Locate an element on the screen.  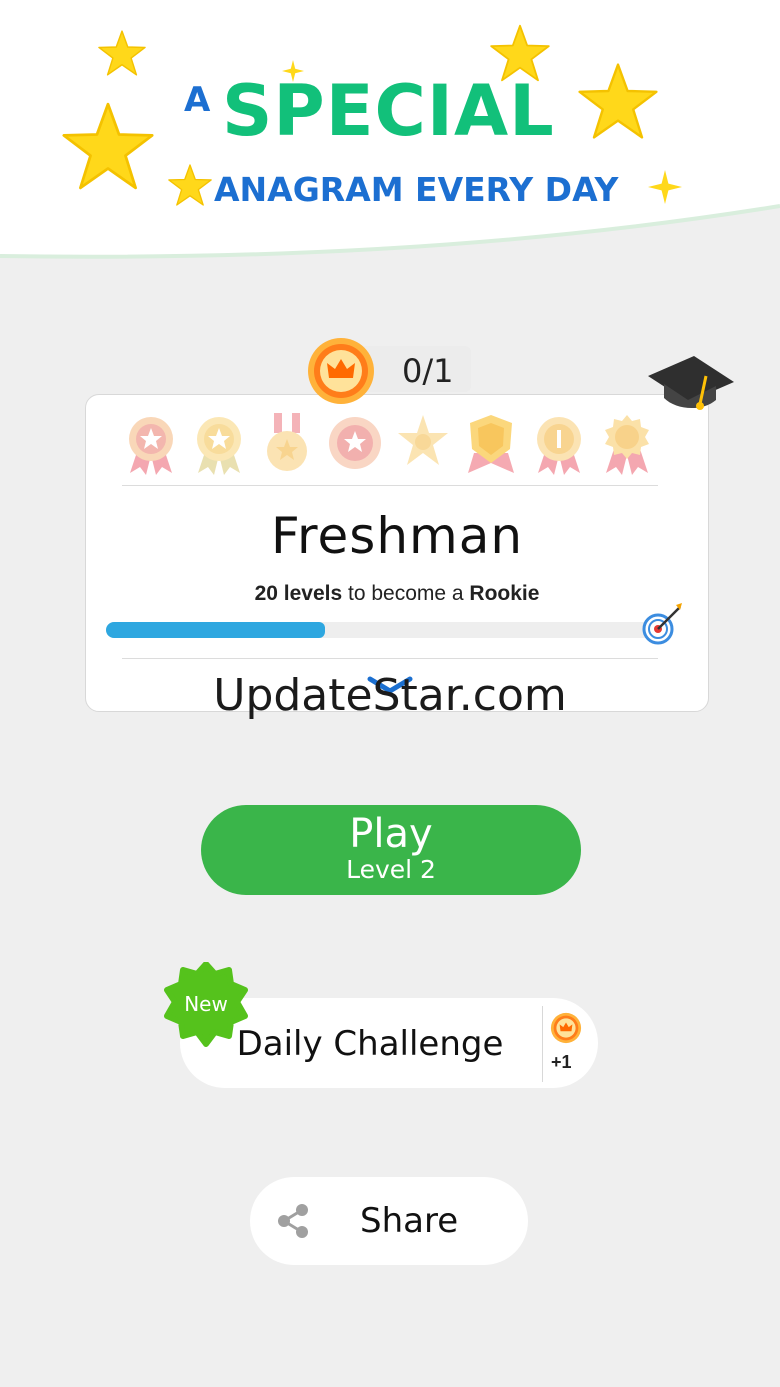
target-icon is located at coordinates (662, 624).